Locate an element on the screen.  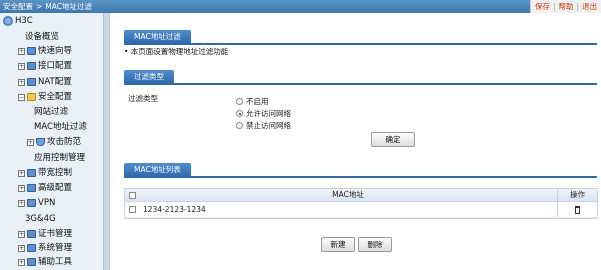
sidebar-item-label: 网站过滤 is located at coordinates (51, 112).